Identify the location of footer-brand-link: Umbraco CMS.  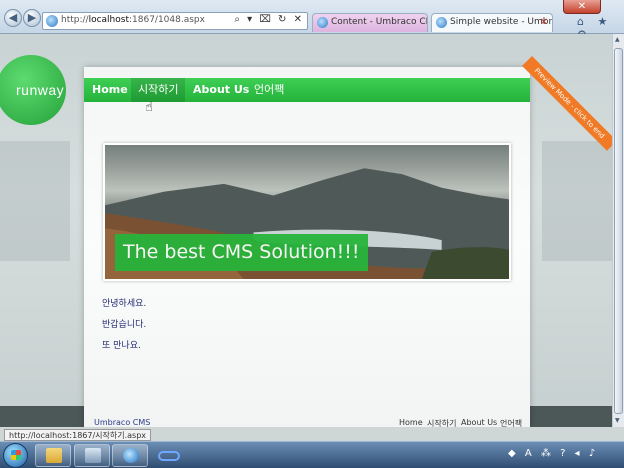
(122, 422).